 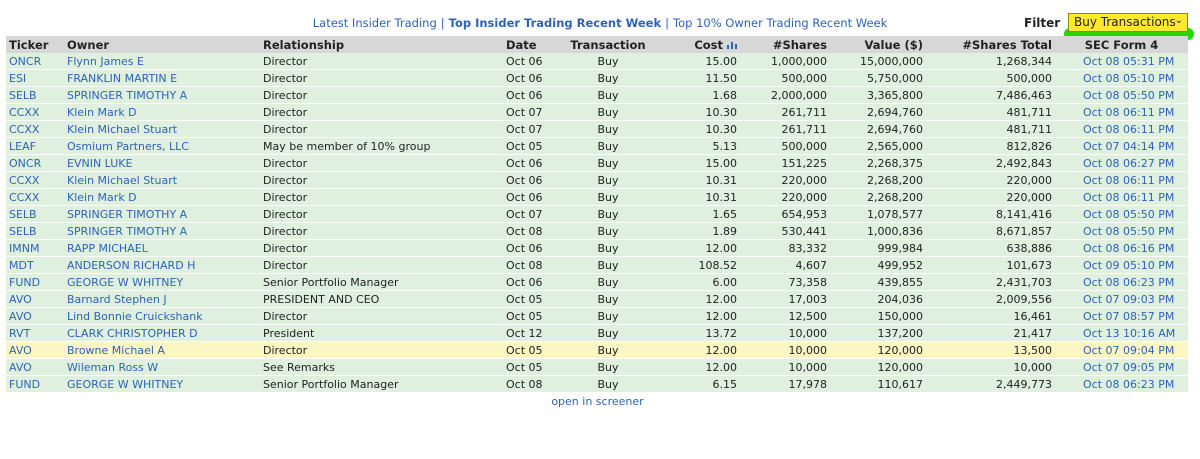 What do you see at coordinates (1121, 248) in the screenshot?
I see `cell-sec-form: Oct 08 06:16 PM` at bounding box center [1121, 248].